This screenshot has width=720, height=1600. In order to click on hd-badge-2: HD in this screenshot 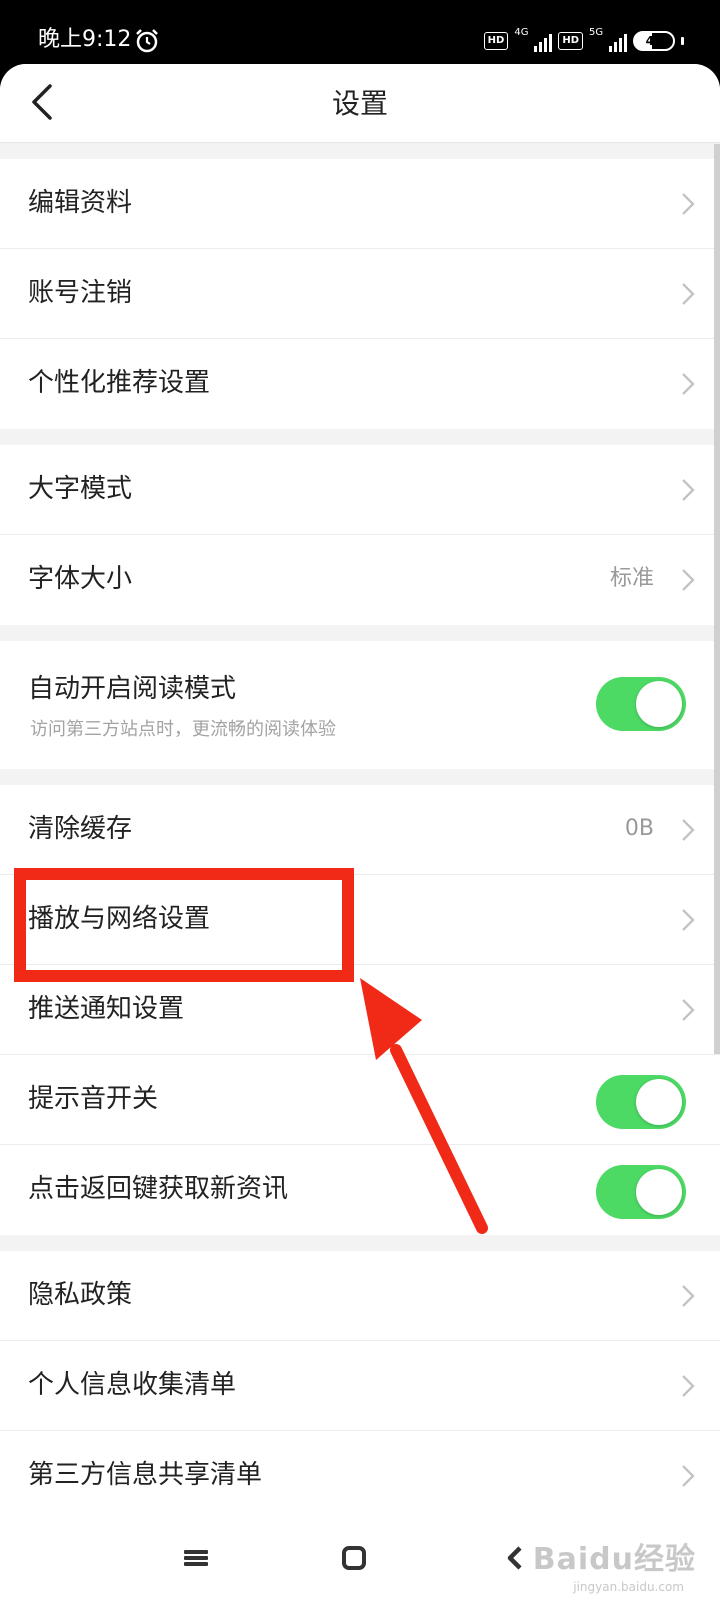, I will do `click(570, 41)`.